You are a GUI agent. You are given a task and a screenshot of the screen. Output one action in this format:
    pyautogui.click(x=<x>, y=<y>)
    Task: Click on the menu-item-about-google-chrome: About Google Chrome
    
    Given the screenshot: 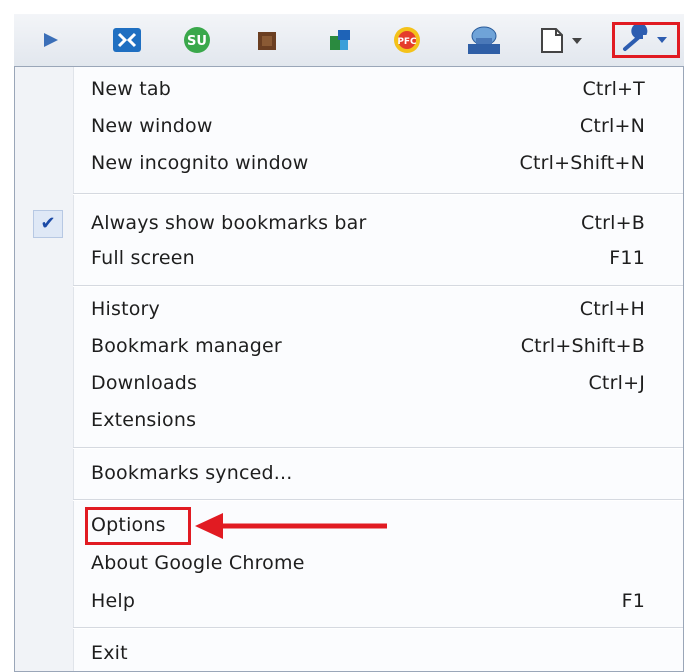 What is the action you would take?
    pyautogui.click(x=349, y=563)
    